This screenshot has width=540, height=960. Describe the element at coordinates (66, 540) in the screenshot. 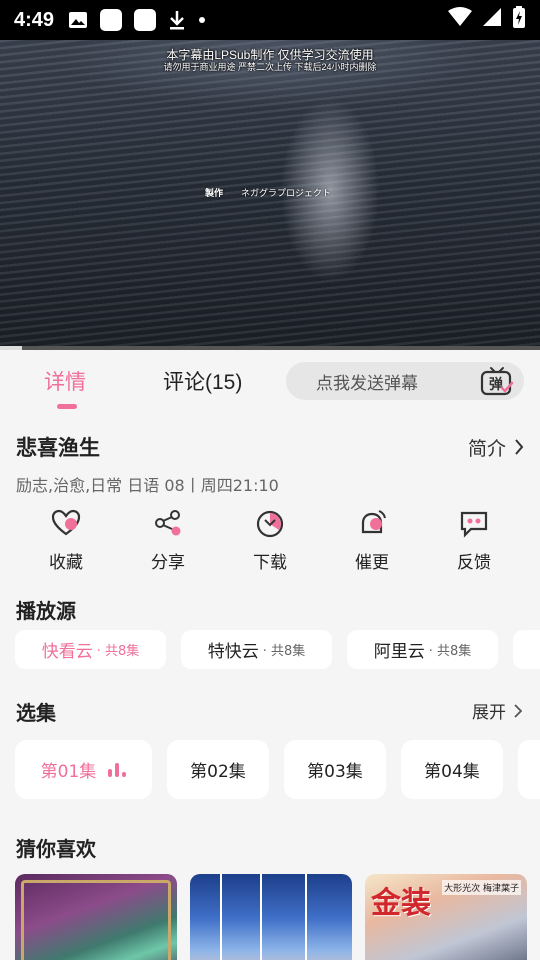

I see `favorite-button: 收藏` at that location.